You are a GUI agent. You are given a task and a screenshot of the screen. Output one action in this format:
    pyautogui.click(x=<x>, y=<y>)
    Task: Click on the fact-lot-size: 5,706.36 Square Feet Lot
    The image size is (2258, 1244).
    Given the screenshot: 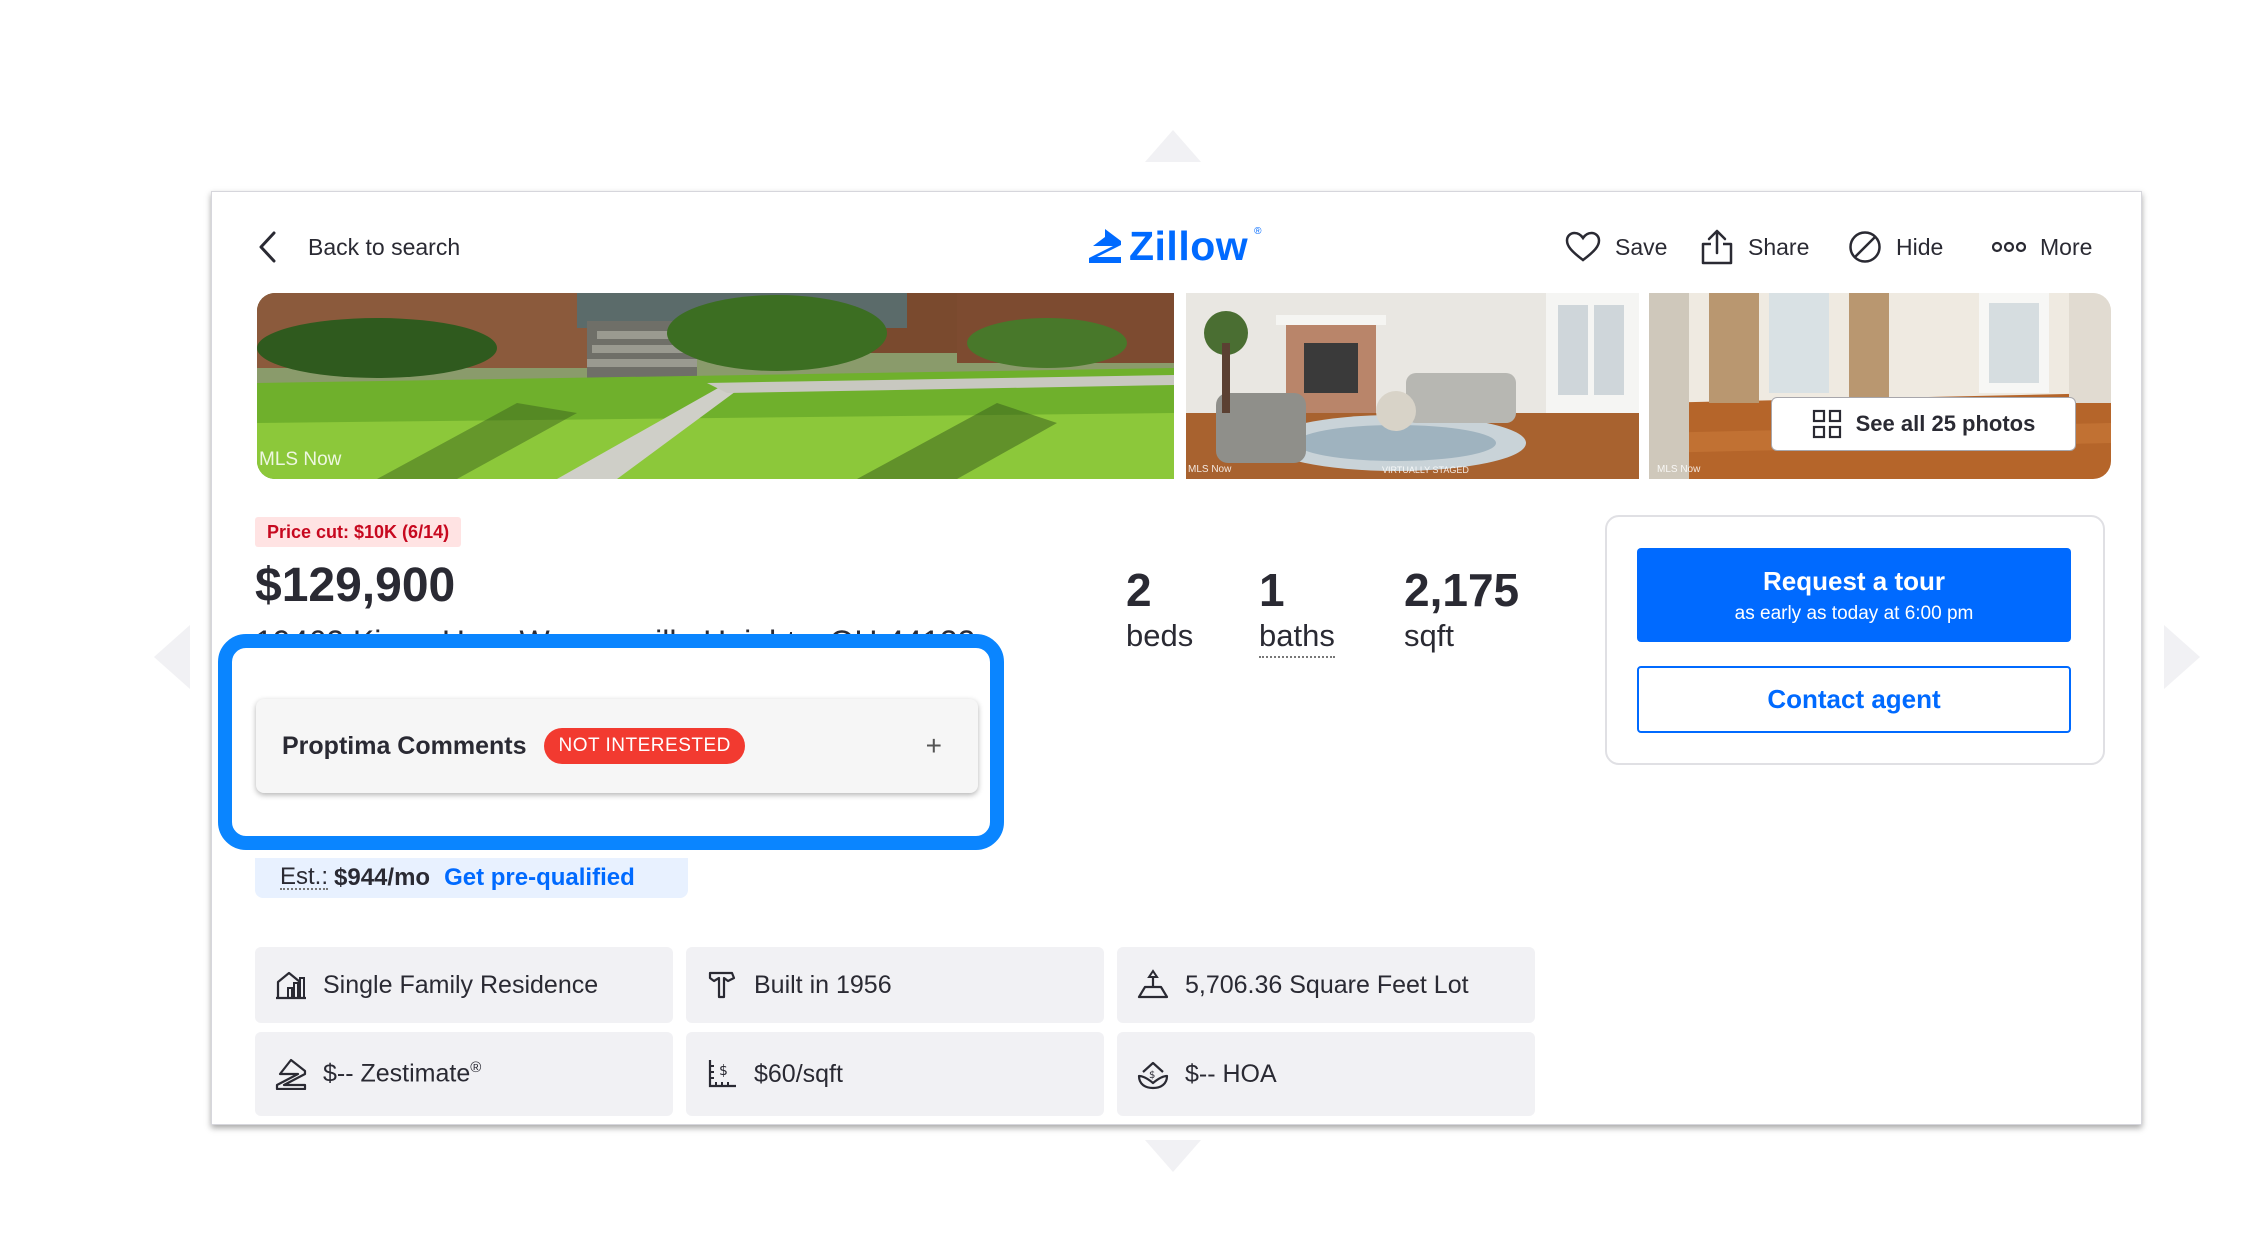 What is the action you would take?
    pyautogui.click(x=1326, y=985)
    